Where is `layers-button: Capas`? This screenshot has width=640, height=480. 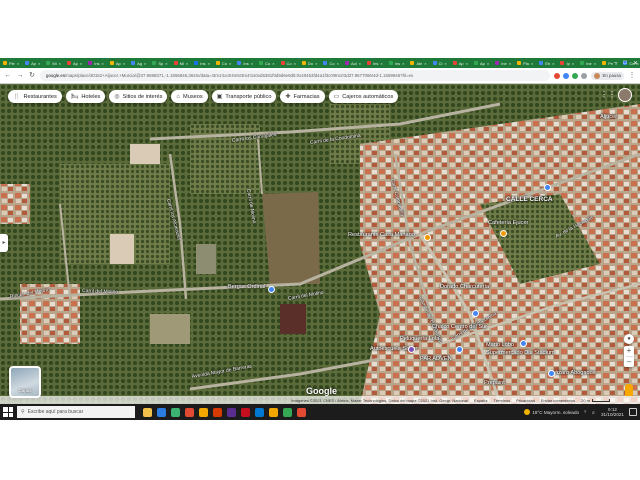
layers-button: Capas is located at coordinates (25, 382).